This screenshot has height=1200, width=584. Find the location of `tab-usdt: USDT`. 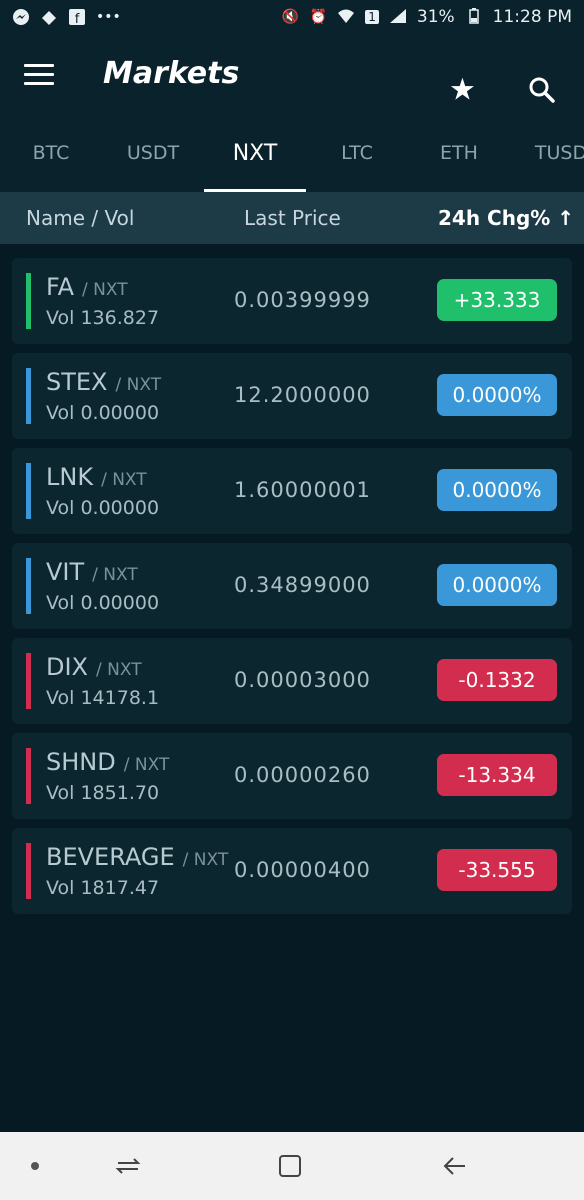

tab-usdt: USDT is located at coordinates (153, 153).